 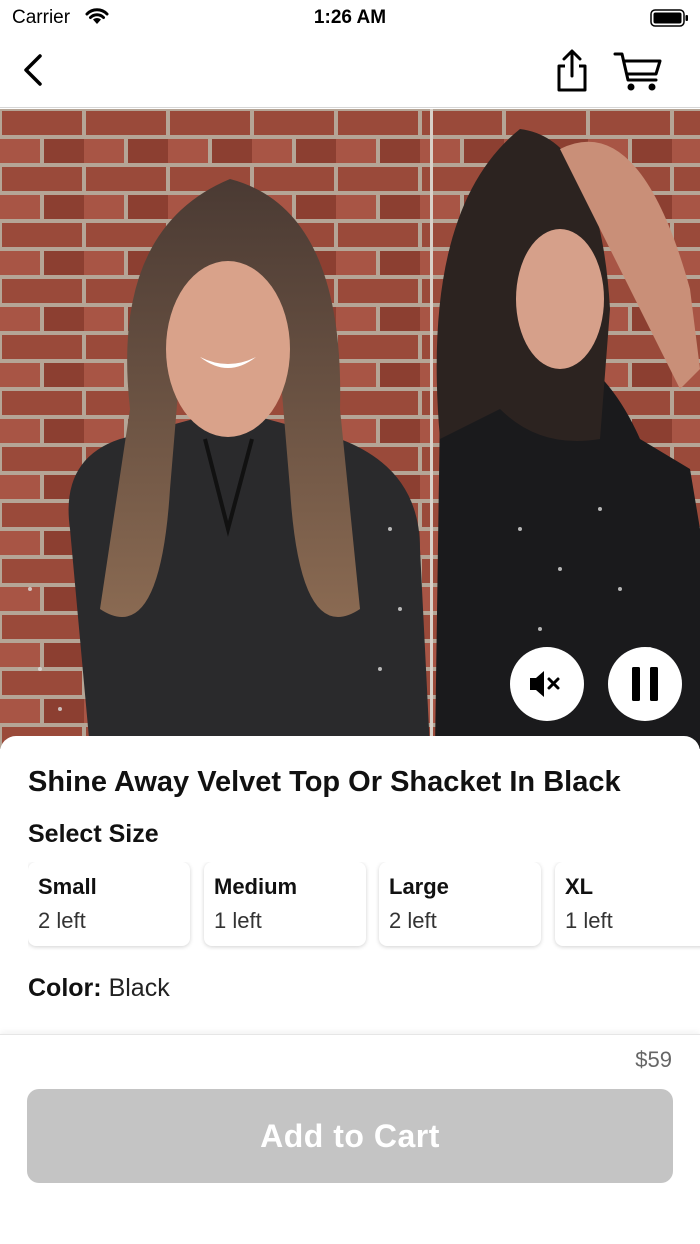 I want to click on share-icon, so click(x=572, y=71).